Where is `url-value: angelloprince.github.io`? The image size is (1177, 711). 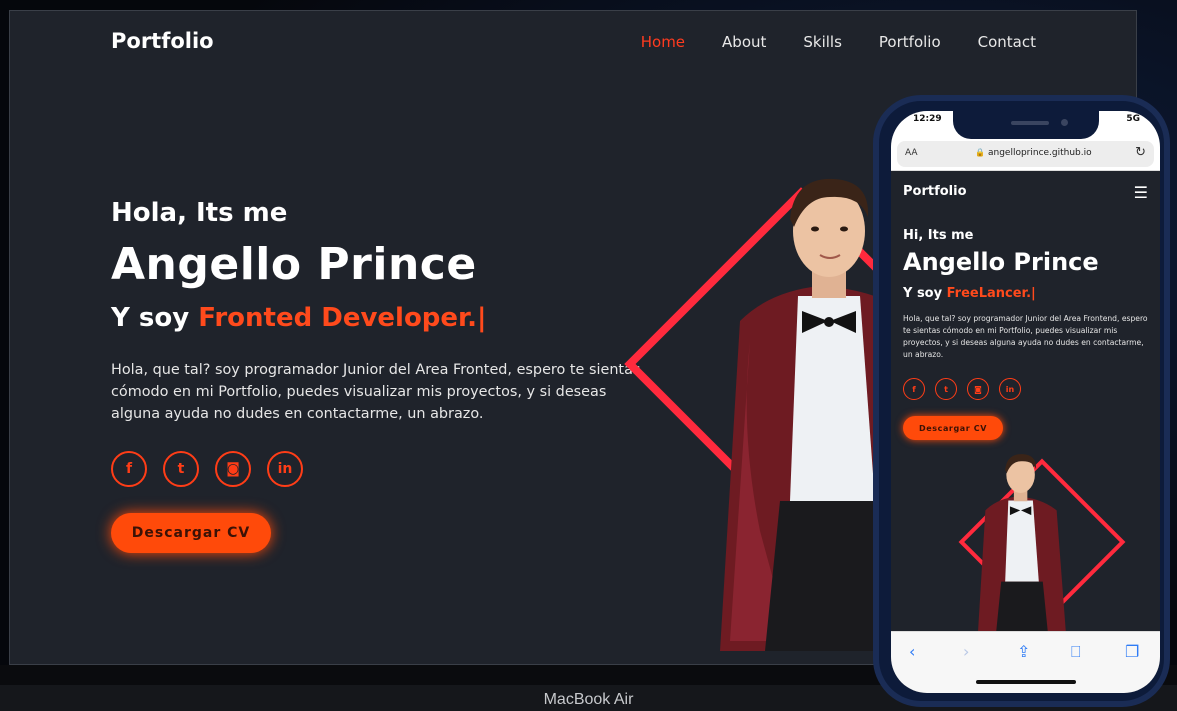 url-value: angelloprince.github.io is located at coordinates (1039, 153).